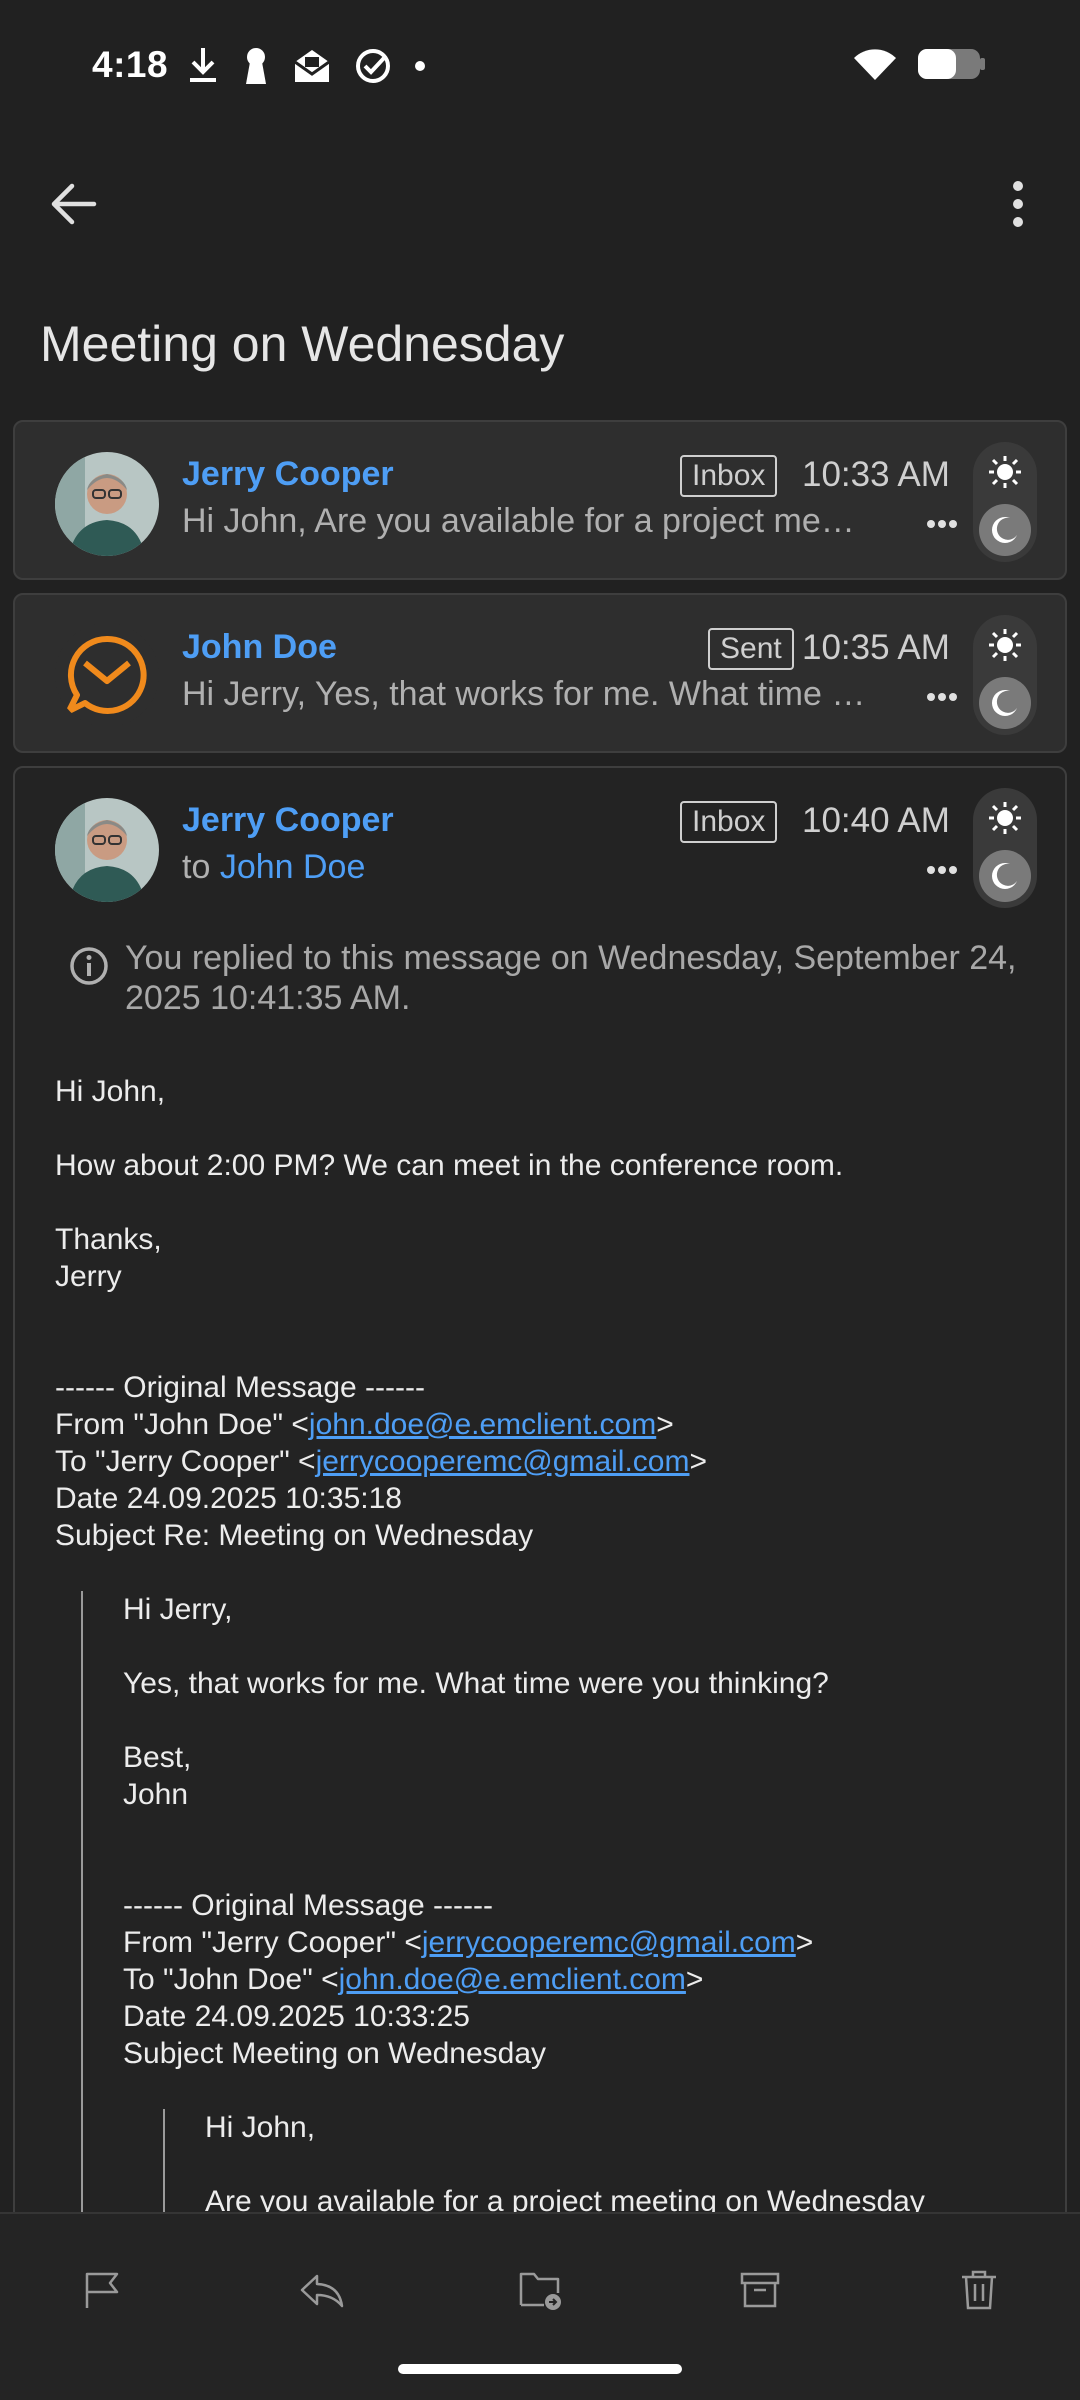  I want to click on move-button, so click(541, 2290).